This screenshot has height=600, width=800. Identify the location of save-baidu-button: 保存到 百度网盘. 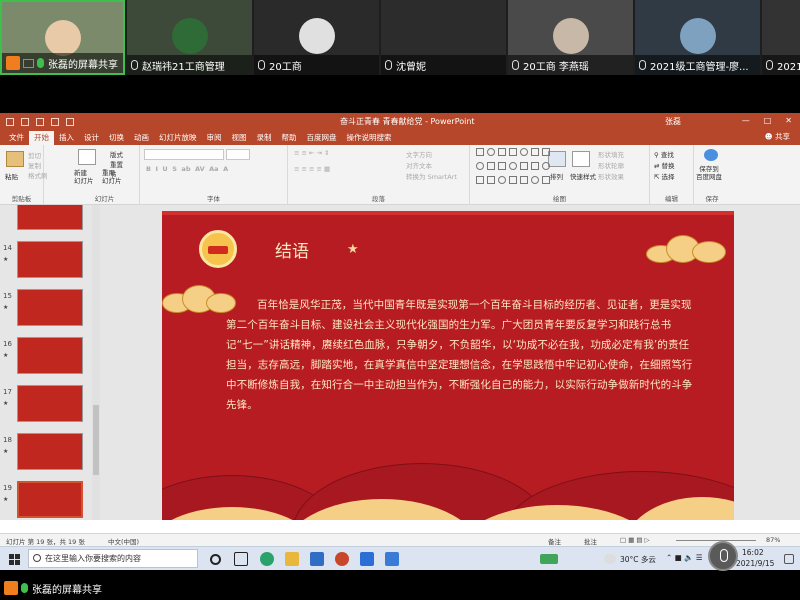
(709, 173).